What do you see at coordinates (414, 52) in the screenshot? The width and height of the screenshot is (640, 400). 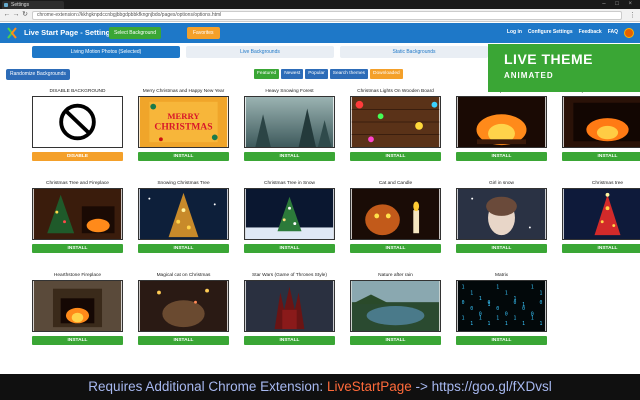 I see `tab-static-backgrounds: Static Backgrounds` at bounding box center [414, 52].